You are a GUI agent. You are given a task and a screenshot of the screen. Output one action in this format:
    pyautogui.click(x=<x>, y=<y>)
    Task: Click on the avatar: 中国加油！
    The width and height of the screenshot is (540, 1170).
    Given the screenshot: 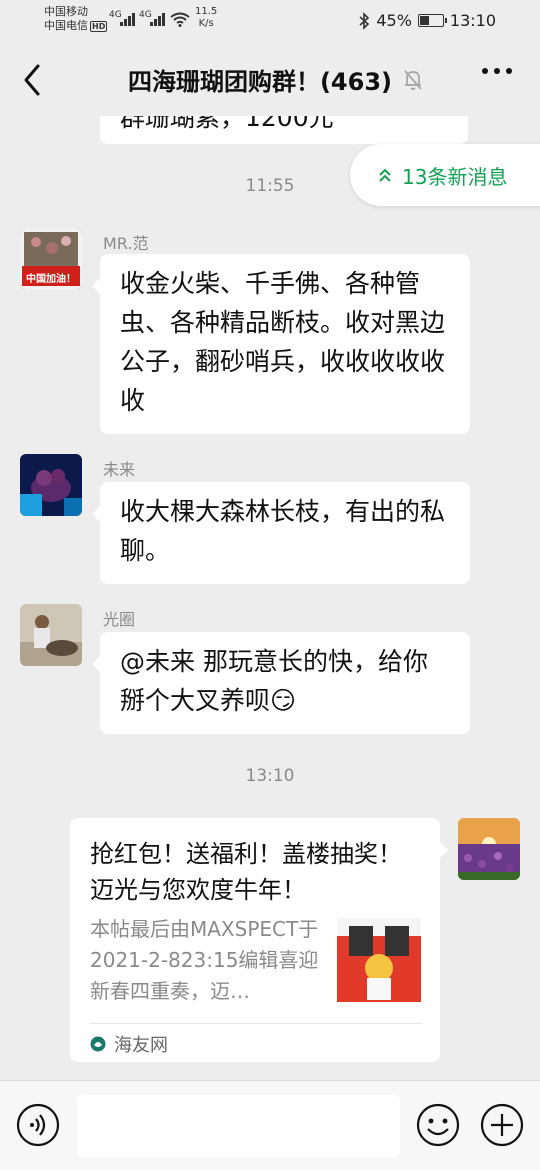 What is the action you would take?
    pyautogui.click(x=51, y=259)
    